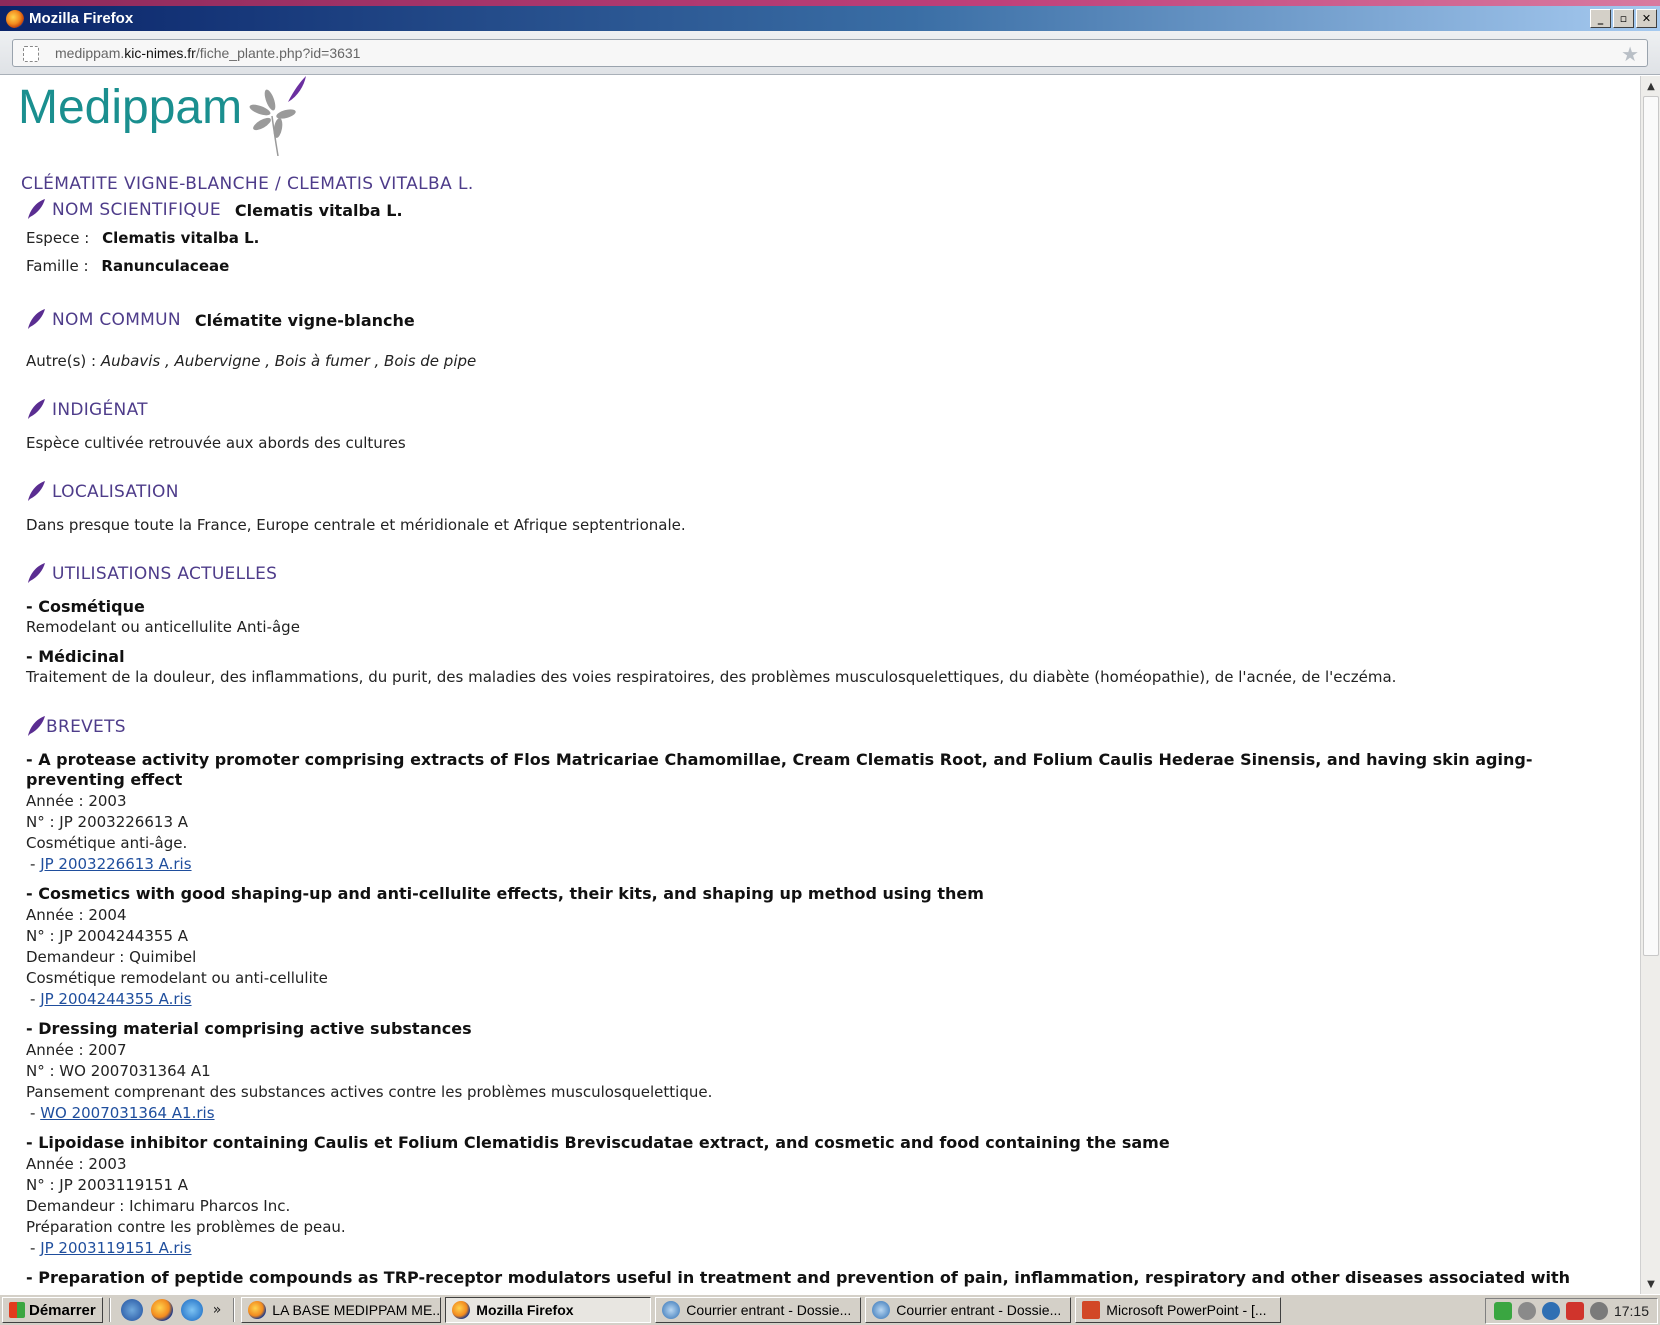  Describe the element at coordinates (1600, 18) in the screenshot. I see `minimize-button: _` at that location.